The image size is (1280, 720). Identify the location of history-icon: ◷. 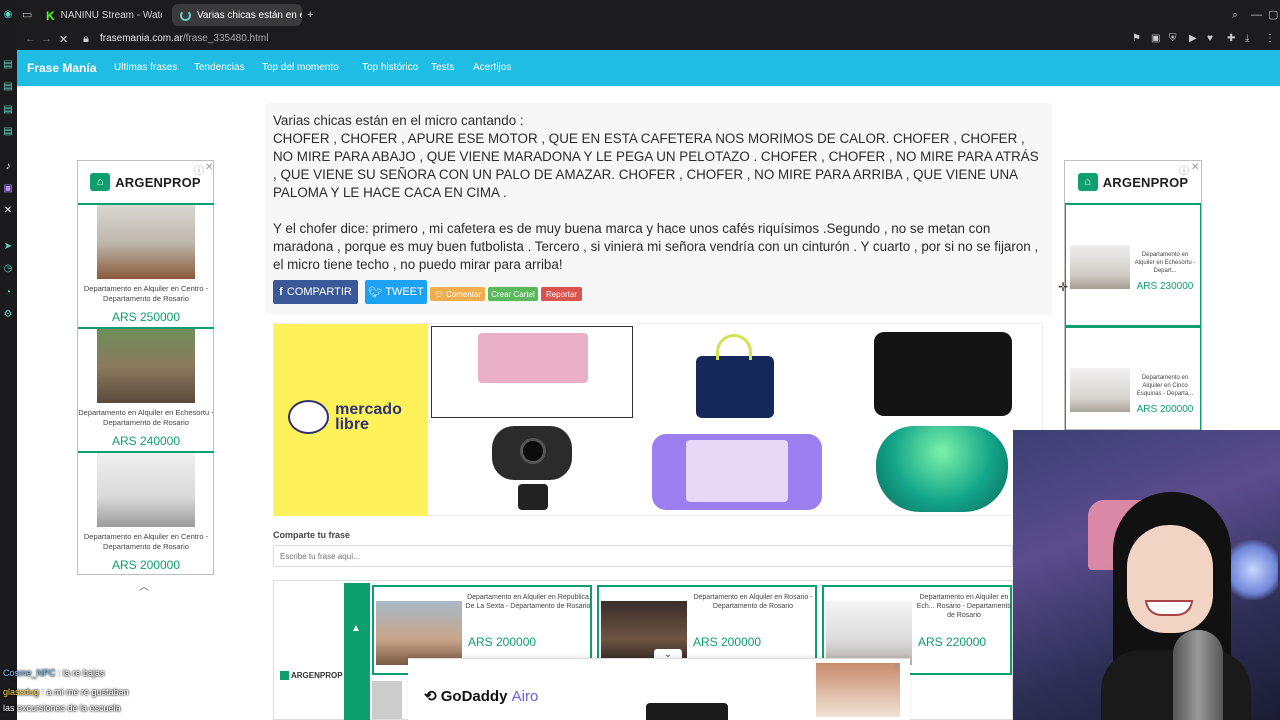
(8, 269).